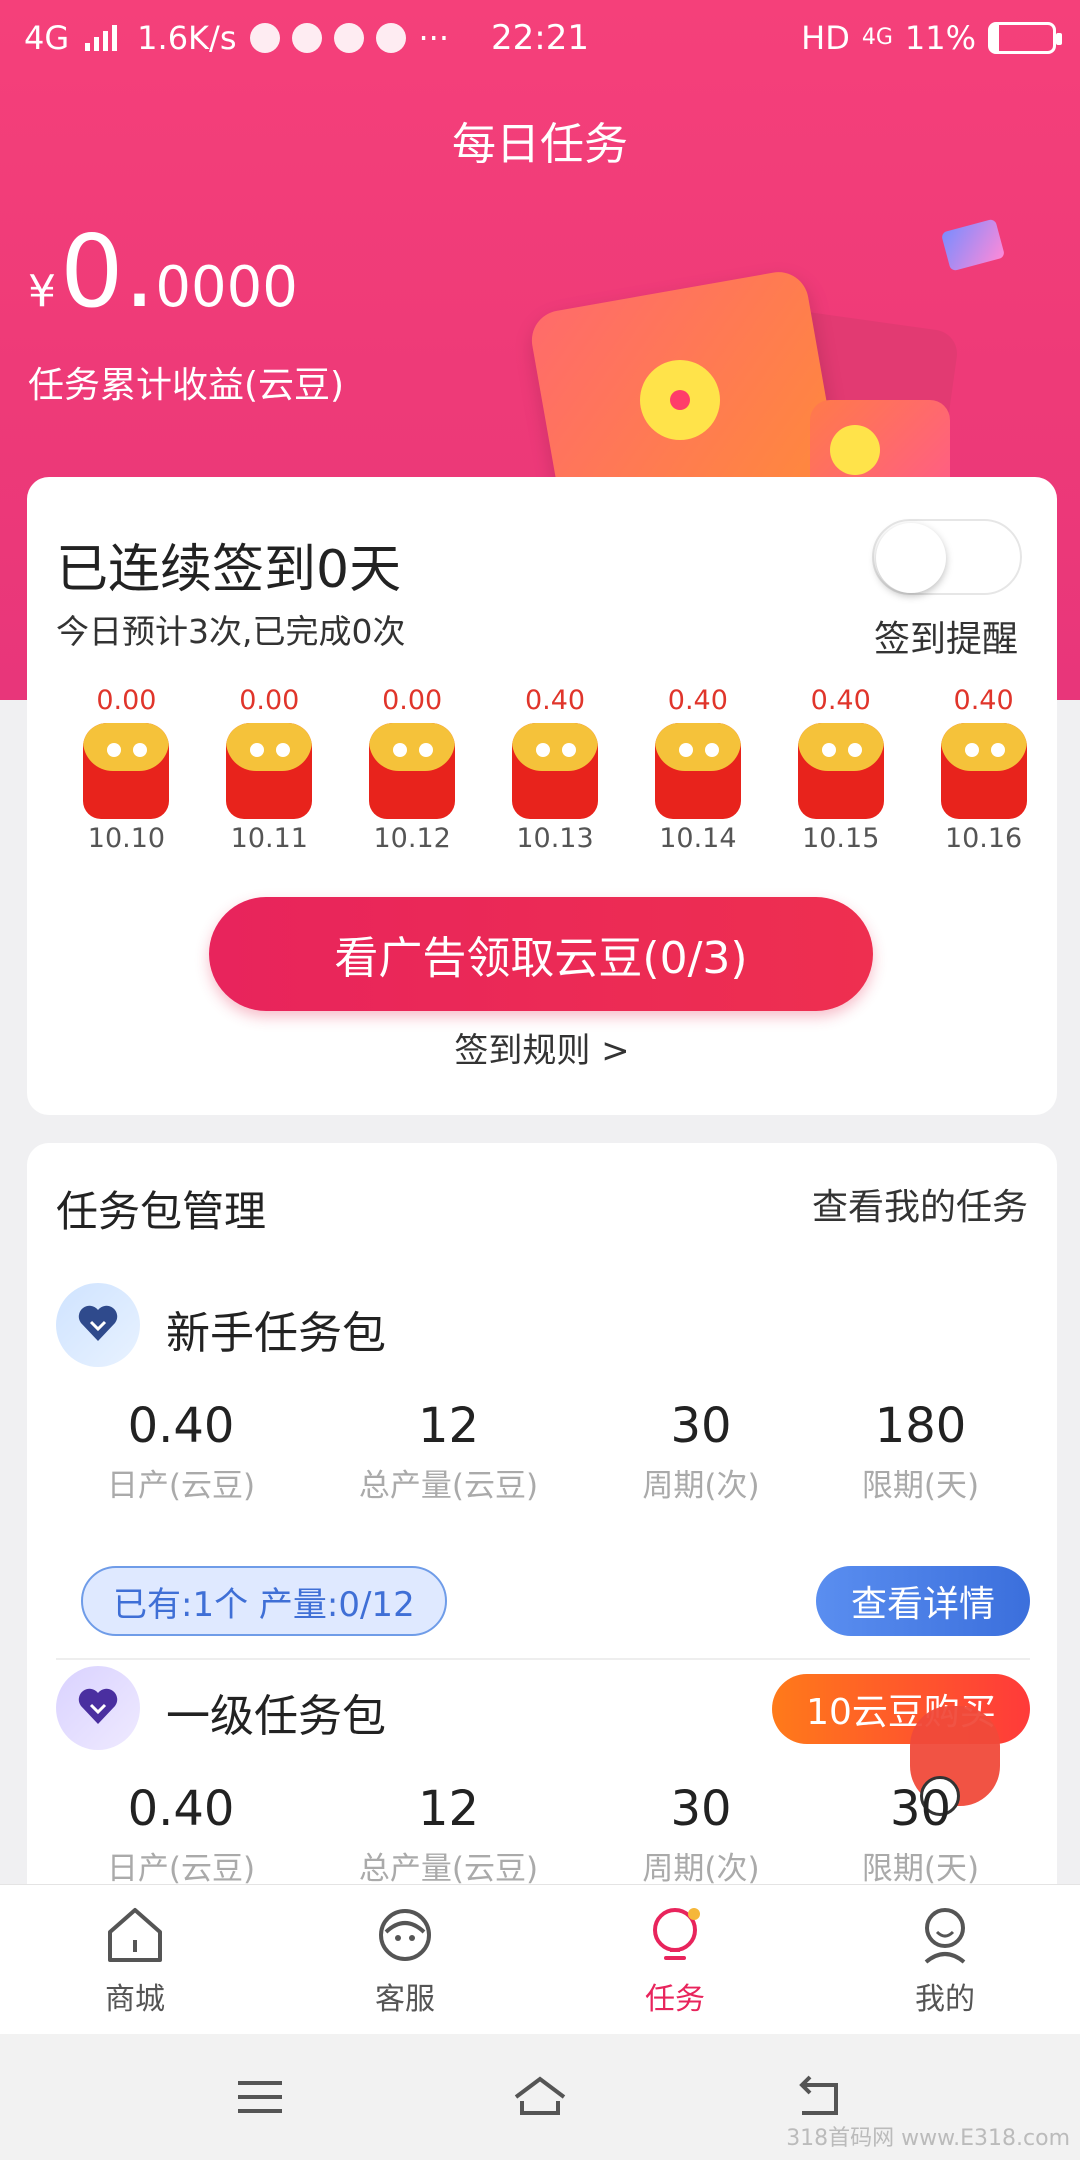  Describe the element at coordinates (920, 1204) in the screenshot. I see `view-my-tasks-link: 查看我的任务` at that location.